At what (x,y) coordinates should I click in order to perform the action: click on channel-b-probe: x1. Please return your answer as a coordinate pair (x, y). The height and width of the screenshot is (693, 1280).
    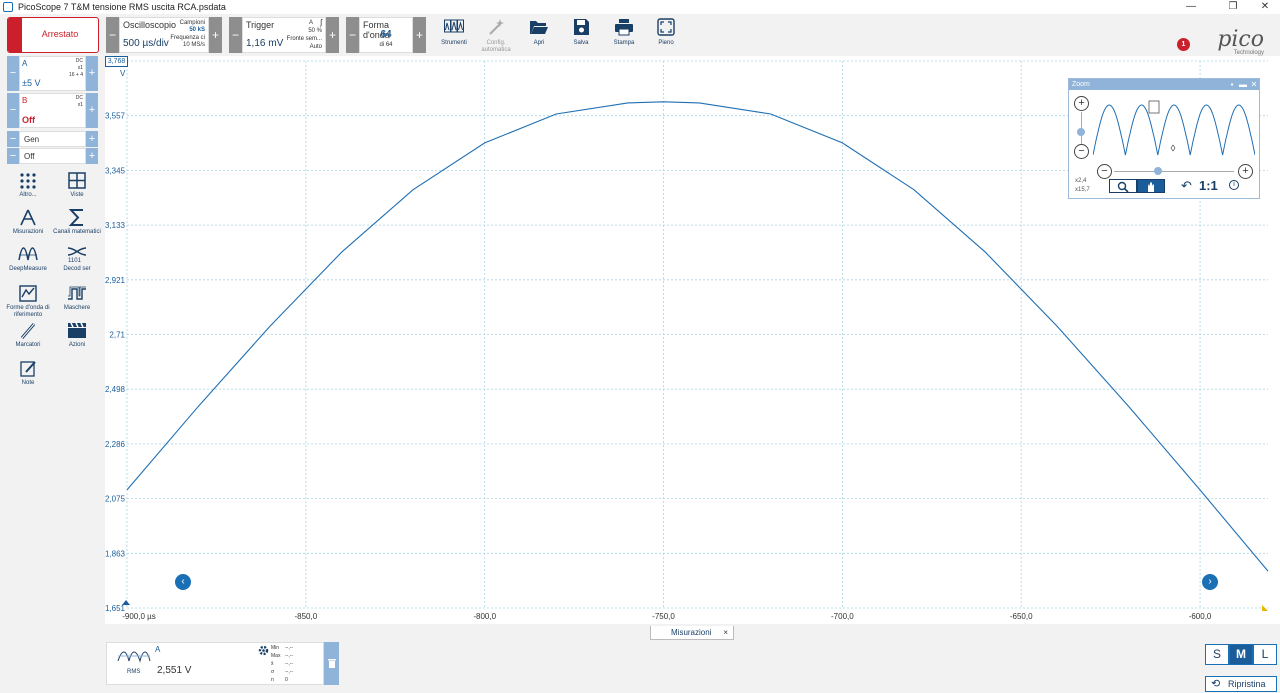
    Looking at the image, I should click on (80, 105).